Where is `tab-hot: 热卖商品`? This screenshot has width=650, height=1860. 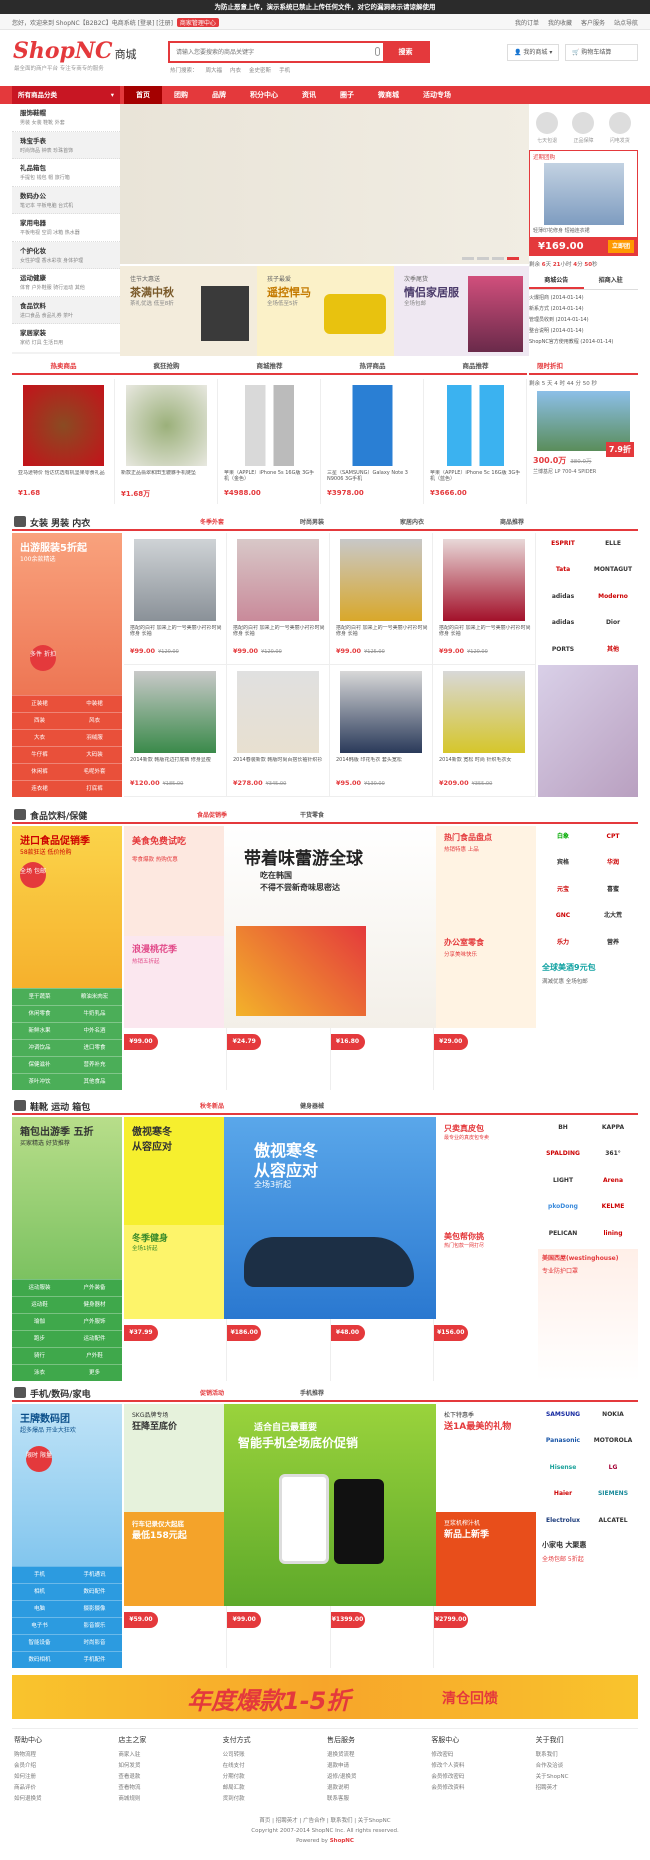
tab-hot: 热卖商品 is located at coordinates (63, 366).